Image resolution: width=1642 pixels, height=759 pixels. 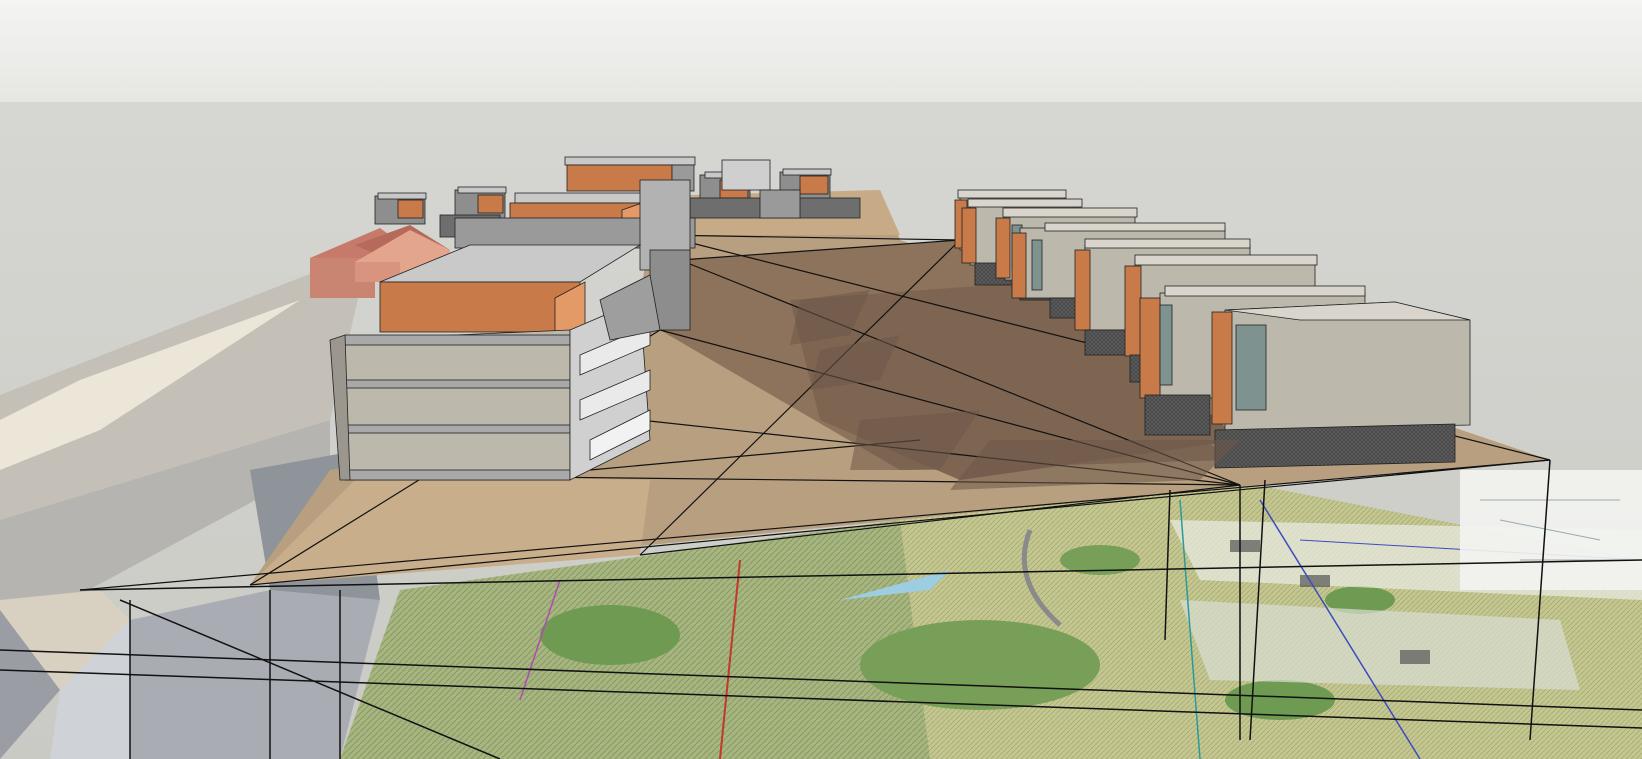 What do you see at coordinates (821, 51) in the screenshot?
I see `sky` at bounding box center [821, 51].